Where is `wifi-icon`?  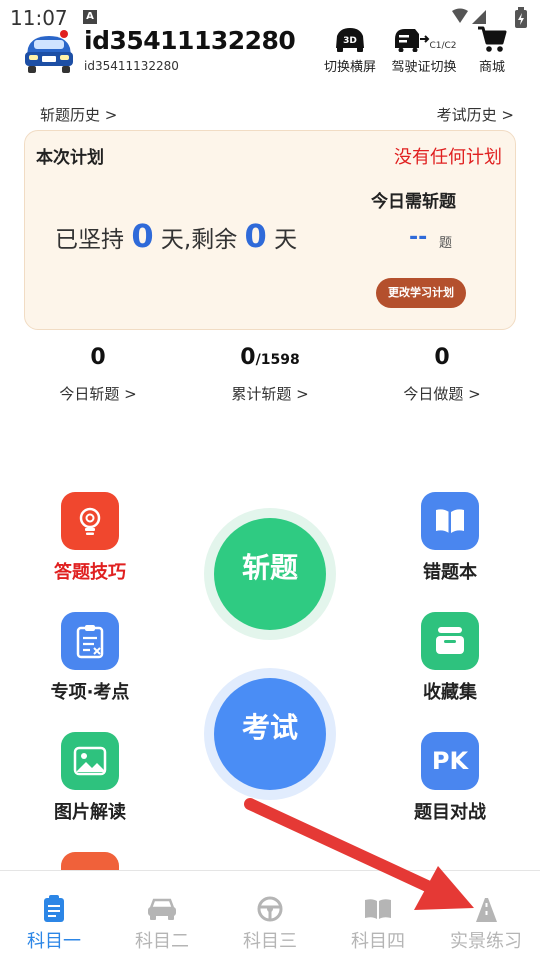 wifi-icon is located at coordinates (469, 16).